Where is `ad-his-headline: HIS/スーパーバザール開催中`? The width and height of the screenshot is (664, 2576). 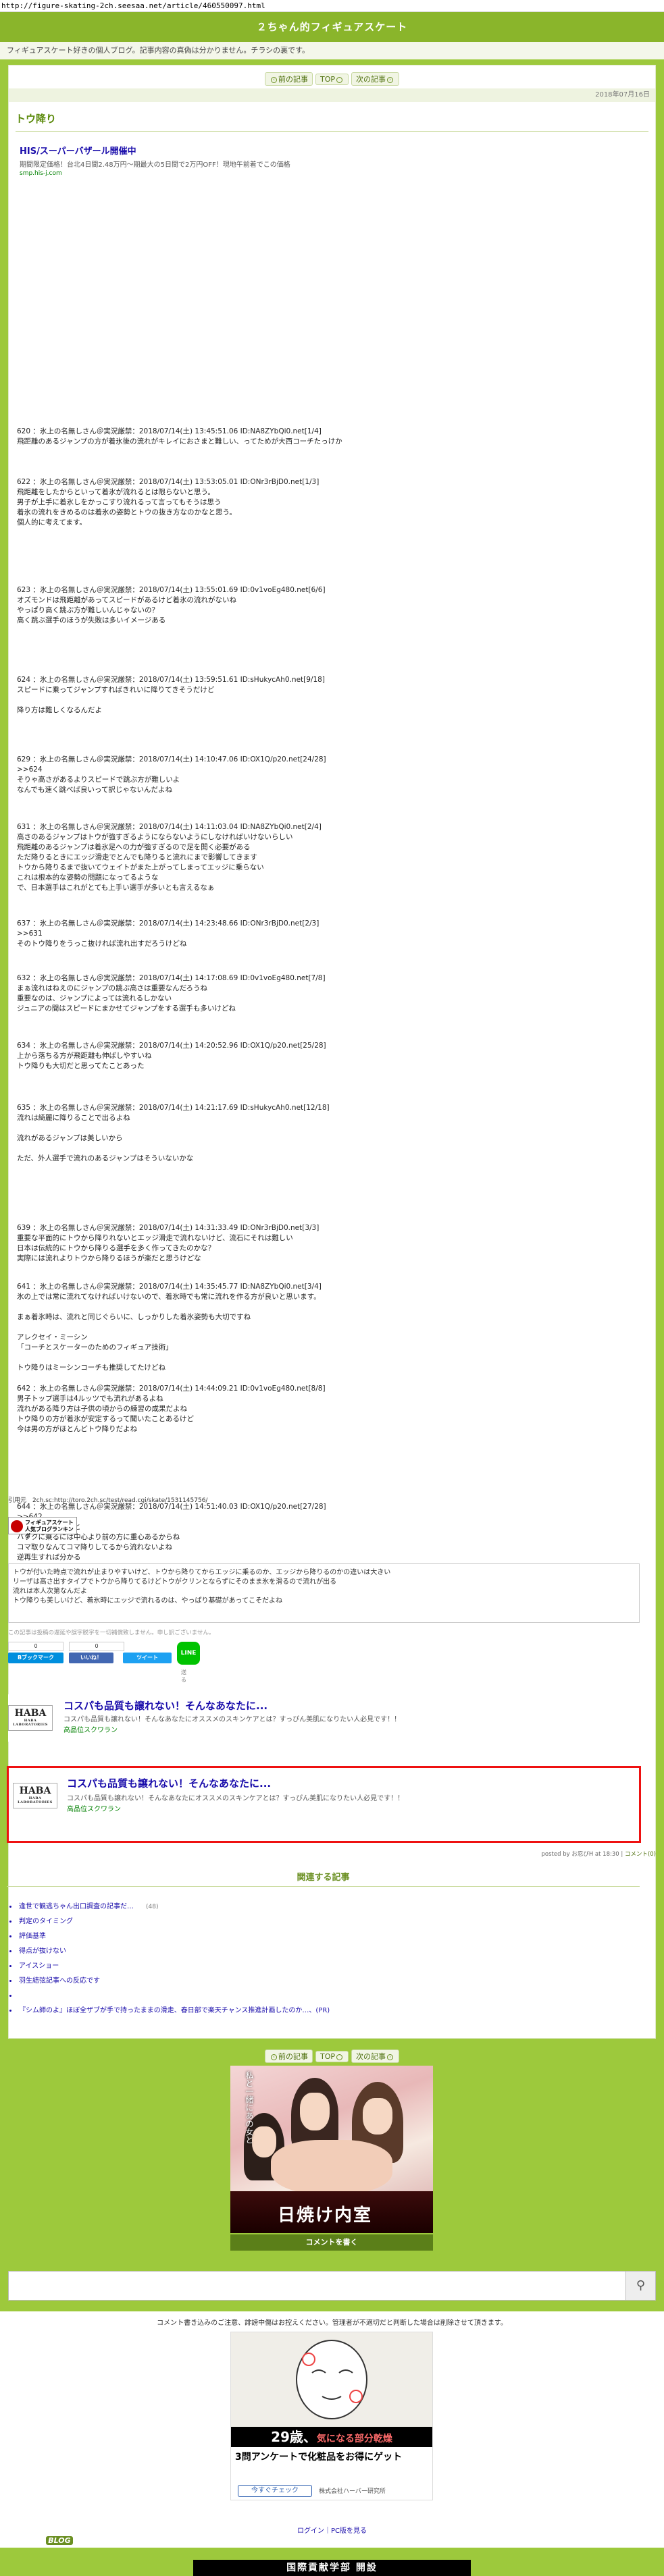 ad-his-headline: HIS/スーパーバザール開催中 is located at coordinates (332, 150).